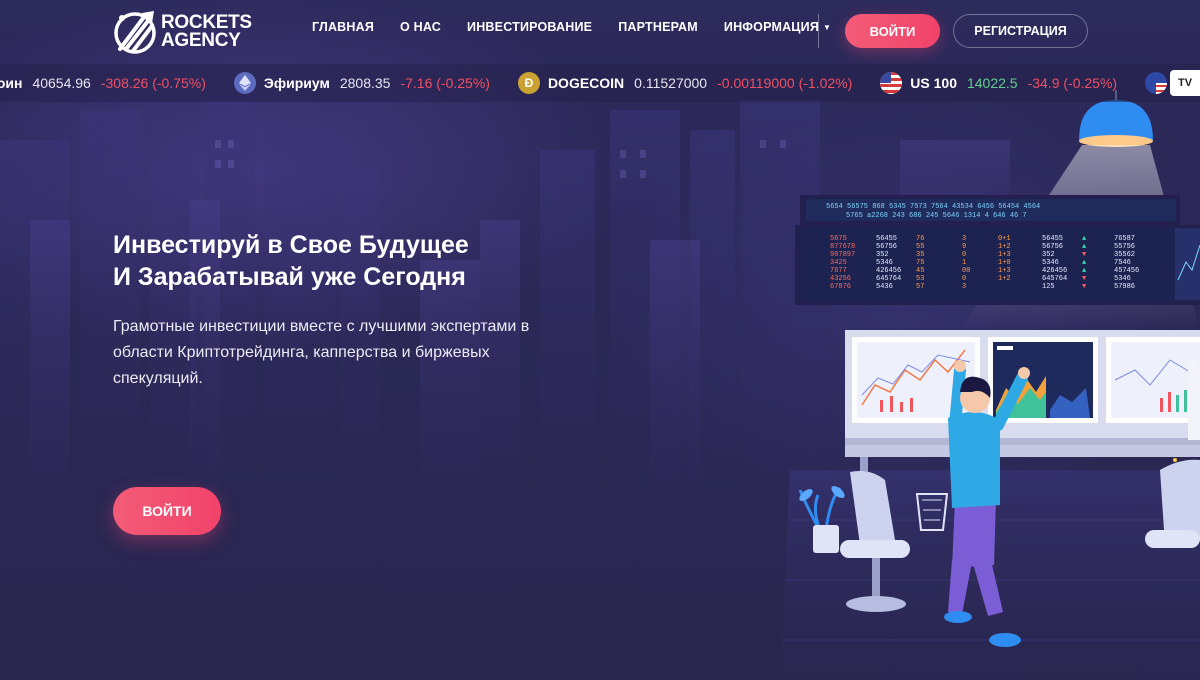 The height and width of the screenshot is (680, 1200). Describe the element at coordinates (785, 83) in the screenshot. I see `ticker-change: -0.00119000 (-1.02%)` at that location.